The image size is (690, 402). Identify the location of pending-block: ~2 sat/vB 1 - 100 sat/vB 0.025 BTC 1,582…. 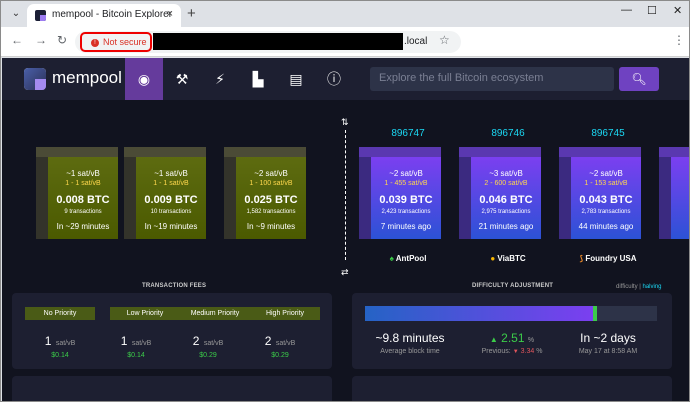
(265, 193).